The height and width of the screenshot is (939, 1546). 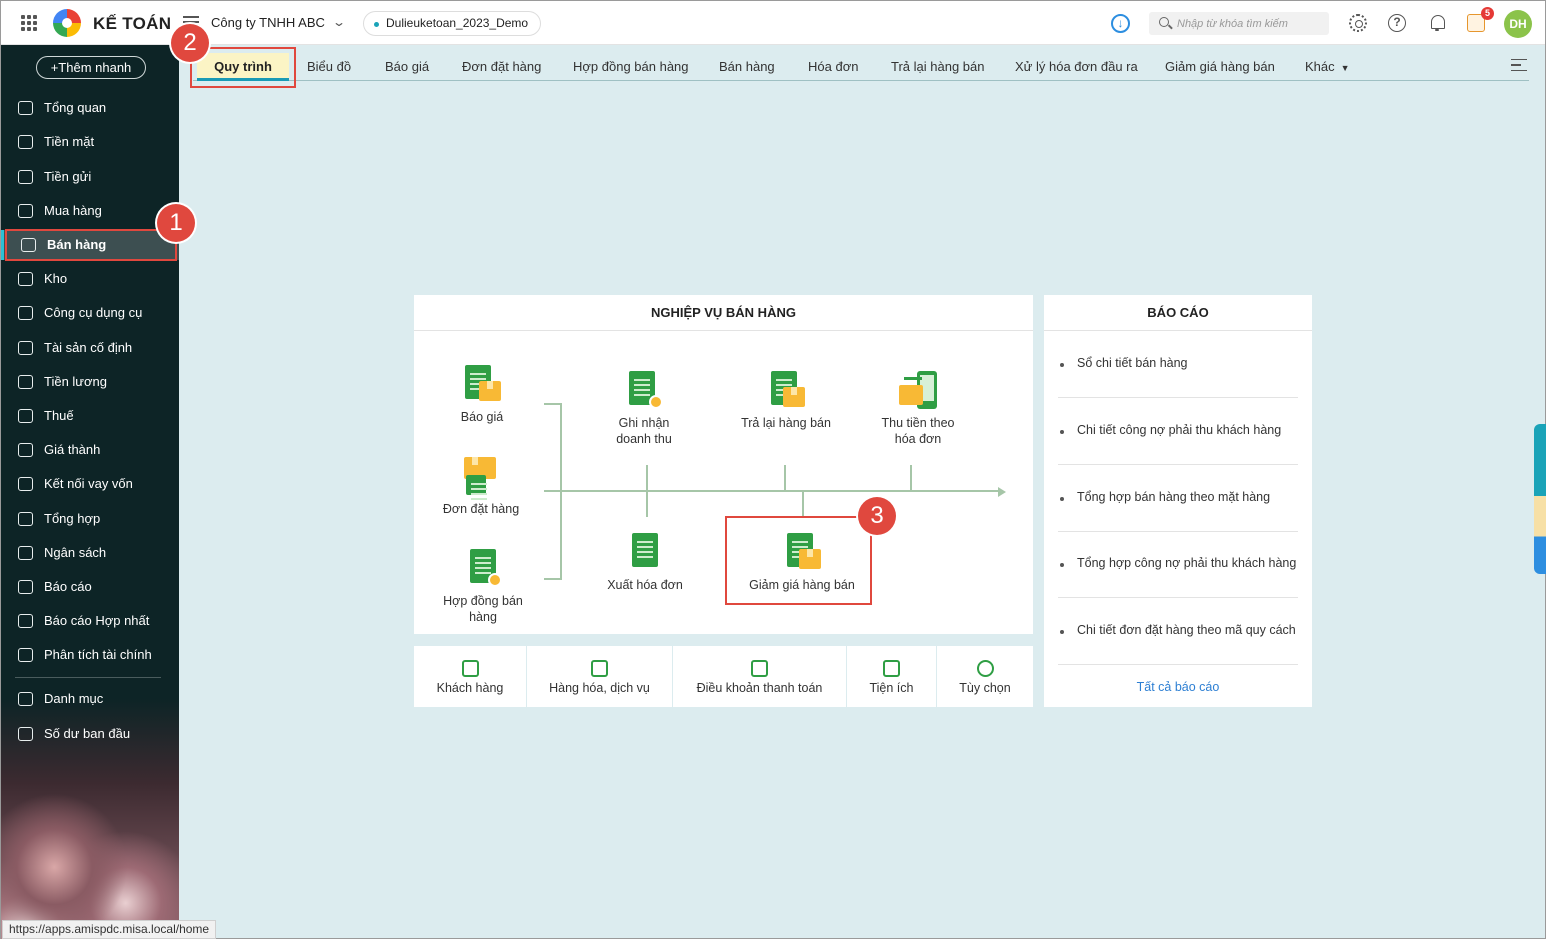 I want to click on tab-bieu-do: Biểu đồ, so click(x=329, y=67).